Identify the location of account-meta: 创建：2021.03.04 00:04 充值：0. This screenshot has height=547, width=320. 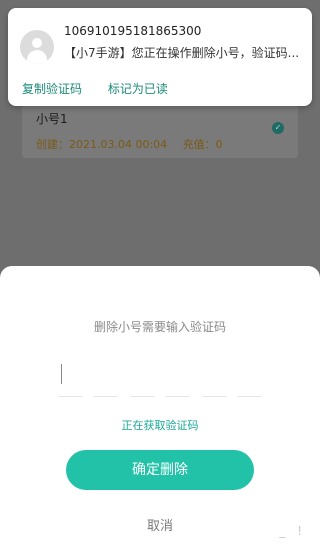
(129, 144).